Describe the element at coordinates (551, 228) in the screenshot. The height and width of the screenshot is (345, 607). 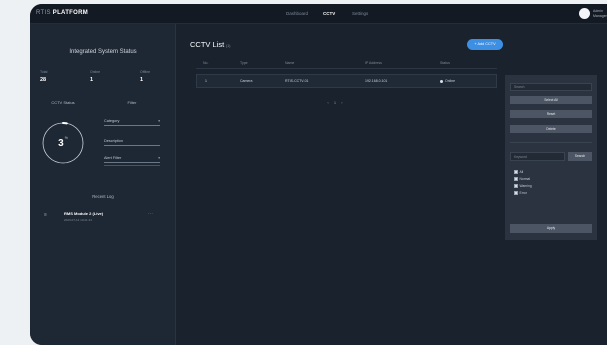
I see `apply-button: Apply` at that location.